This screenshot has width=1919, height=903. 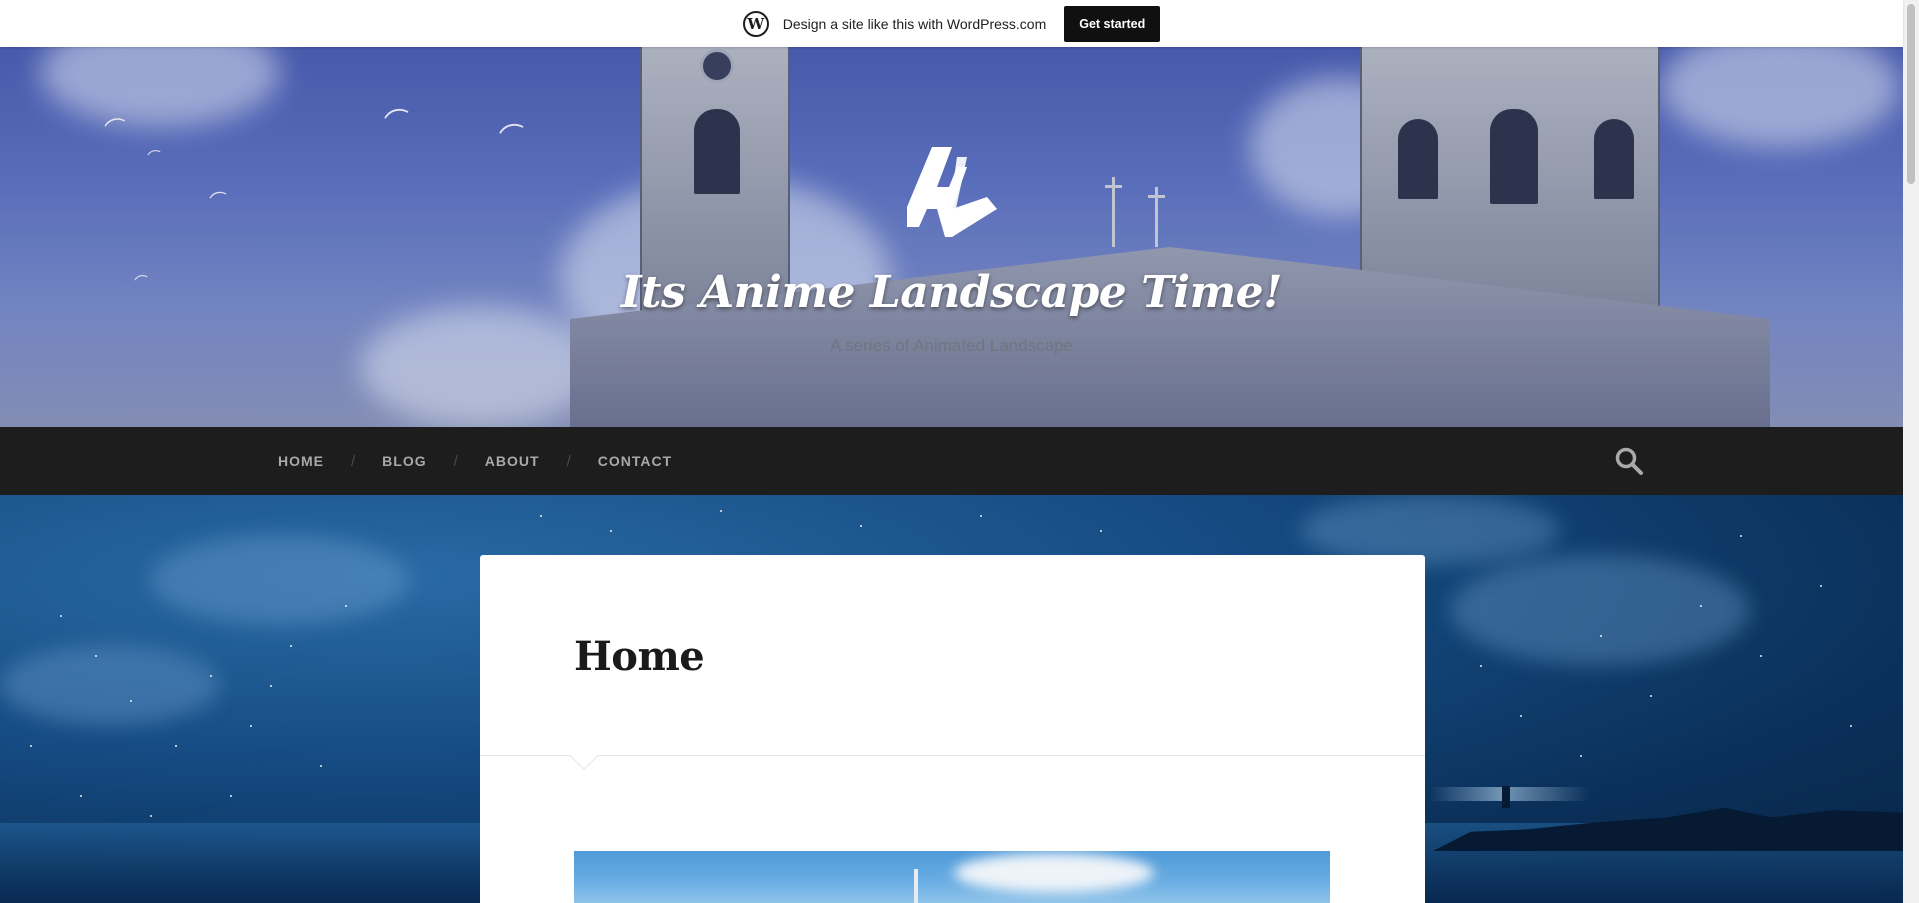 I want to click on entry-header: Home, so click(x=952, y=663).